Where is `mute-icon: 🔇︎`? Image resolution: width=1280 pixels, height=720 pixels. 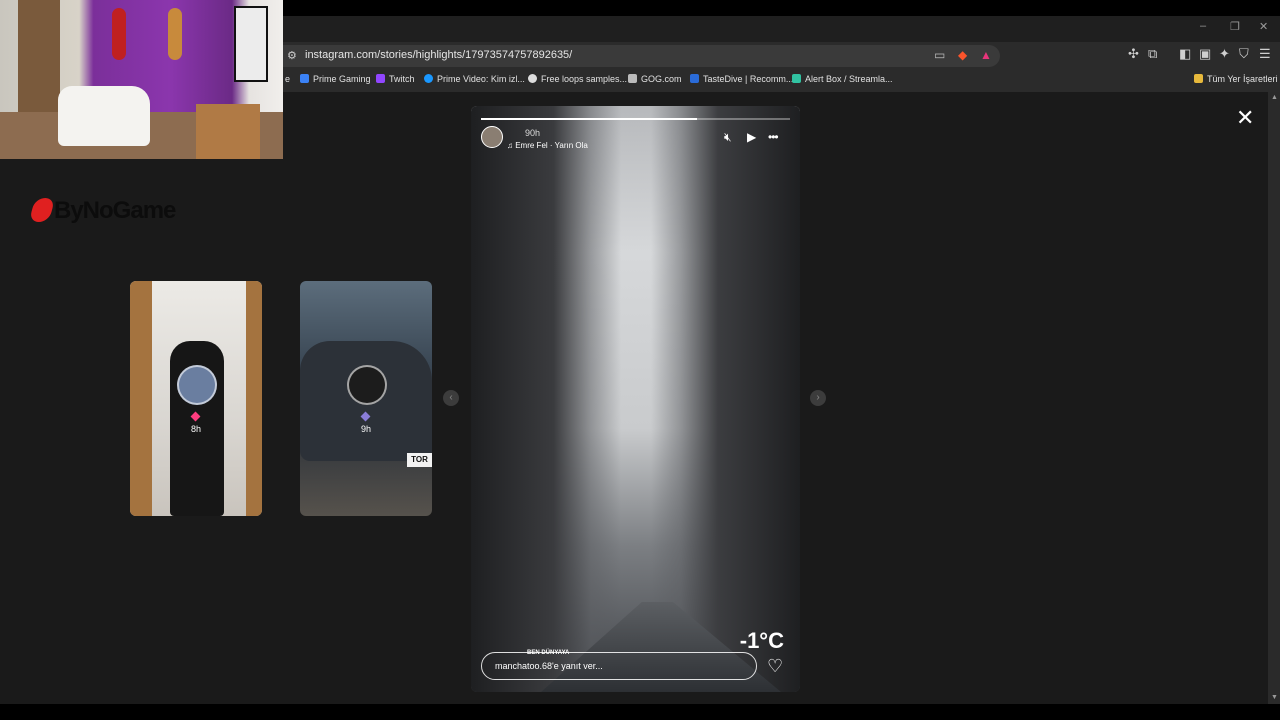
mute-icon: 🔇︎ is located at coordinates (728, 137).